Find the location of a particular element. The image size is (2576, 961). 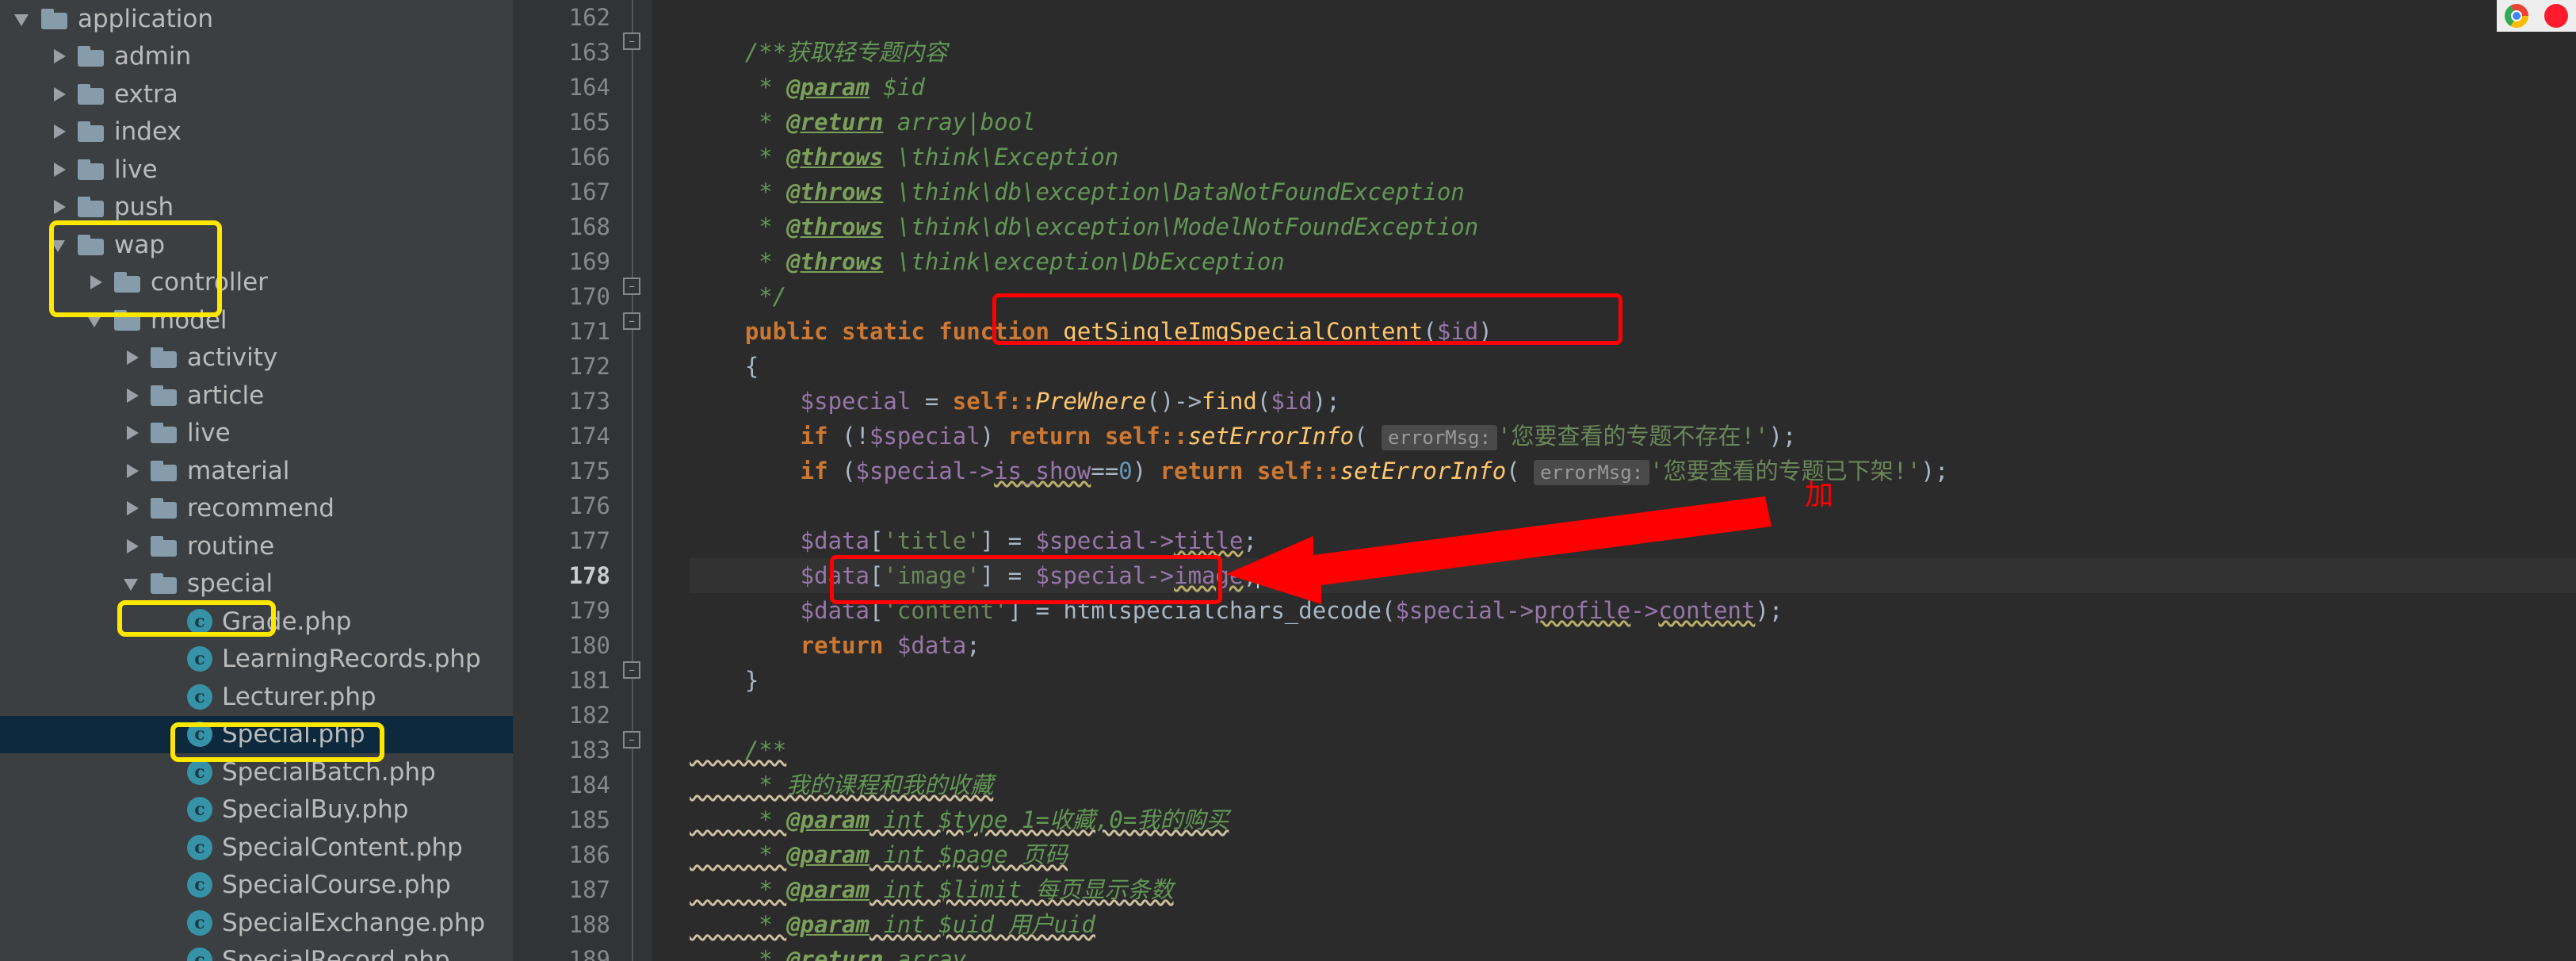

code-line-183: /** is located at coordinates (1633, 750).